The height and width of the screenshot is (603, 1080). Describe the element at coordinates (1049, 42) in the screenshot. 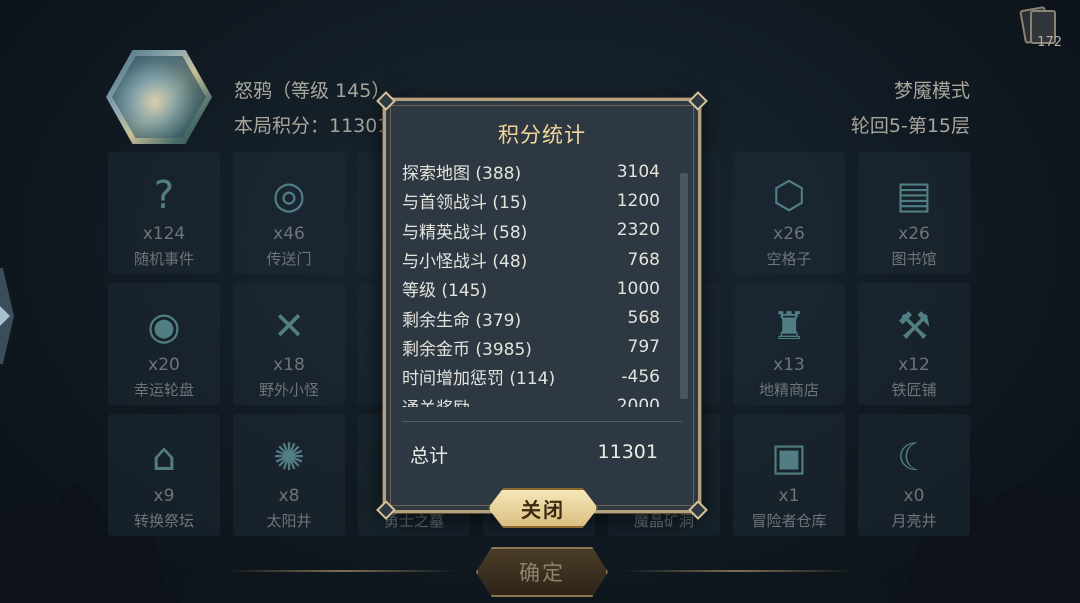

I see `card-count: 172` at that location.